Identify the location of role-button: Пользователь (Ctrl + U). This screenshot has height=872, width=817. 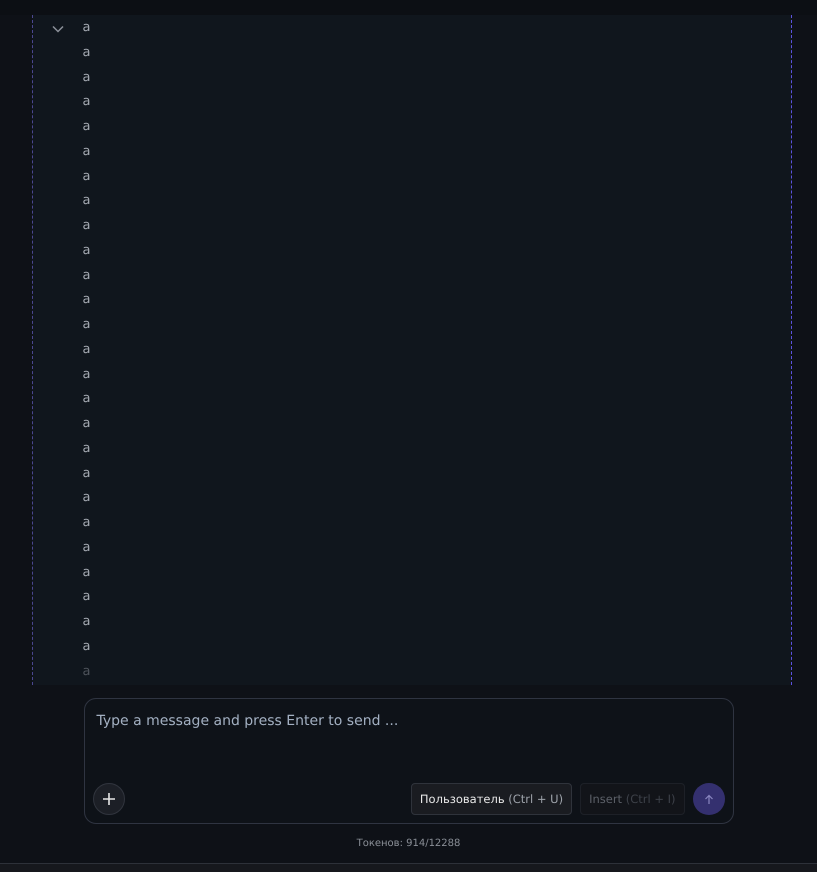
(491, 799).